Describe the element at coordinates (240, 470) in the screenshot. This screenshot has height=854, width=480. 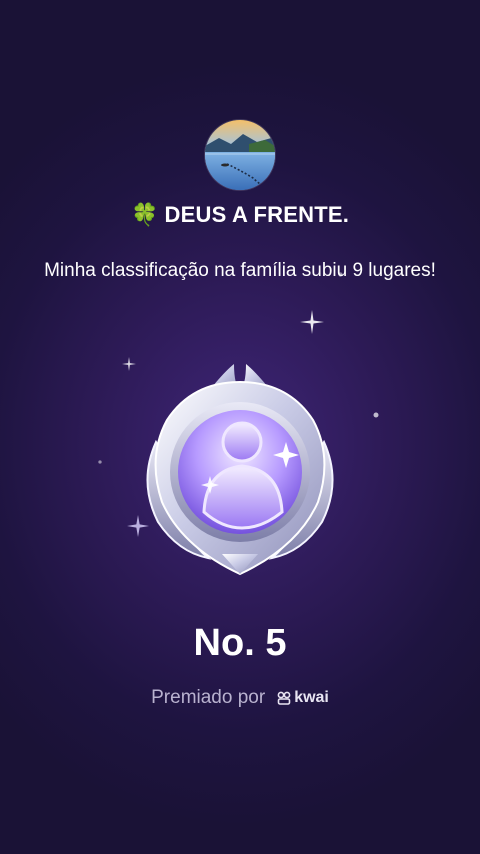
I see `rank-medal-icon` at that location.